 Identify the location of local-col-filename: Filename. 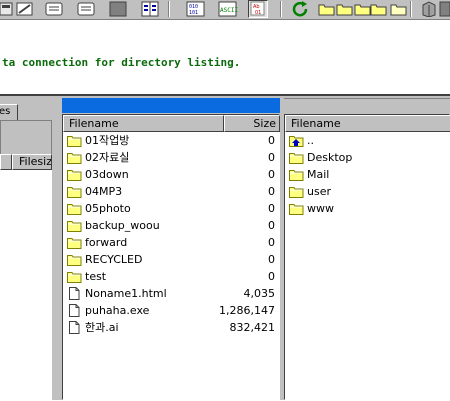
(143, 123).